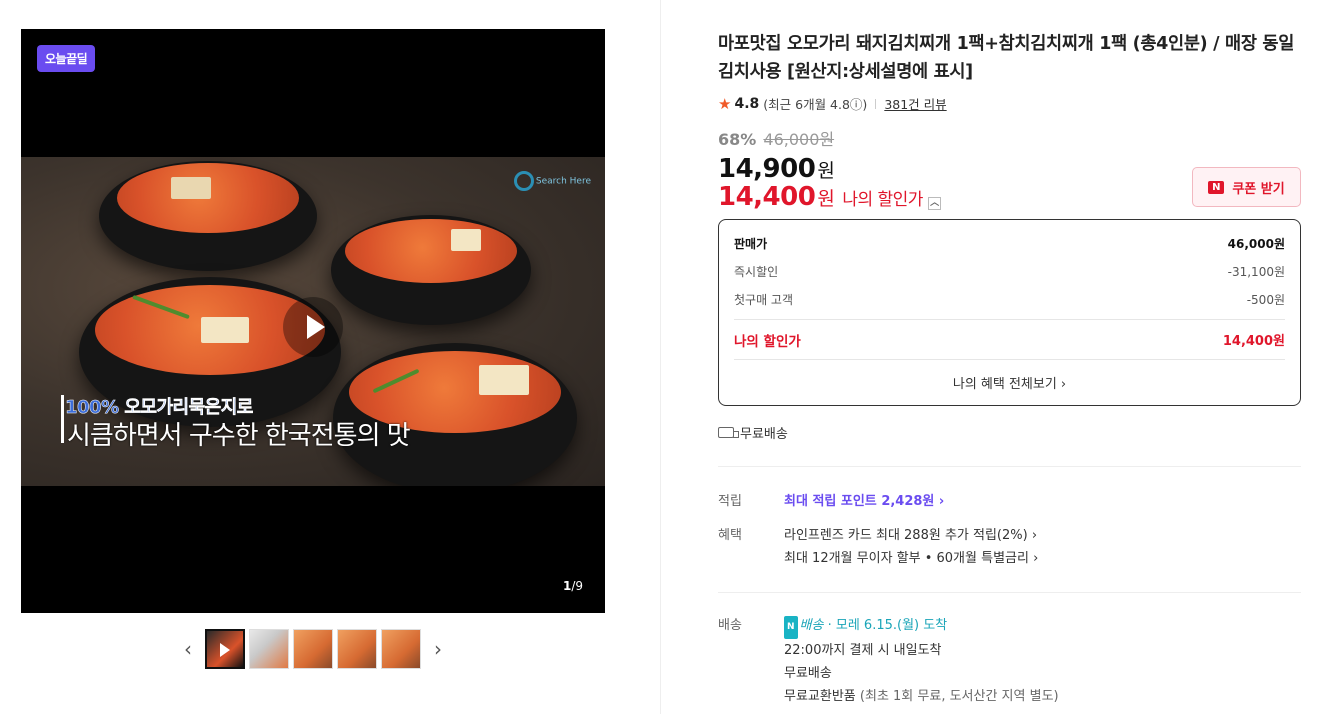 The width and height of the screenshot is (1333, 714). I want to click on review-count-link: 381건 리뷰, so click(915, 103).